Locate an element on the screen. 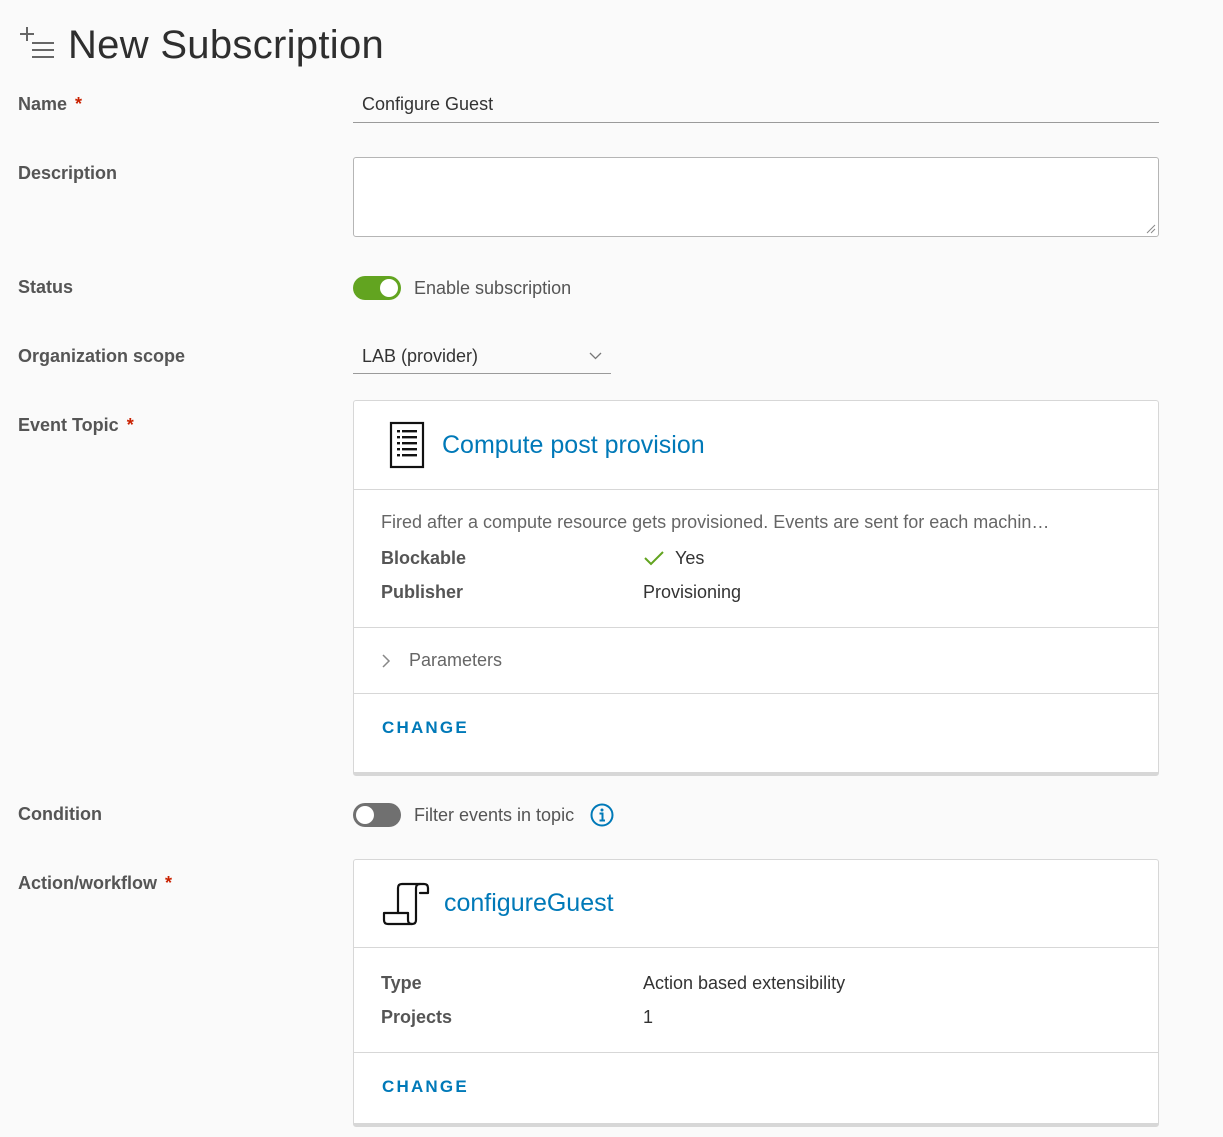 The width and height of the screenshot is (1223, 1137). action-card-header: configureGuest is located at coordinates (756, 904).